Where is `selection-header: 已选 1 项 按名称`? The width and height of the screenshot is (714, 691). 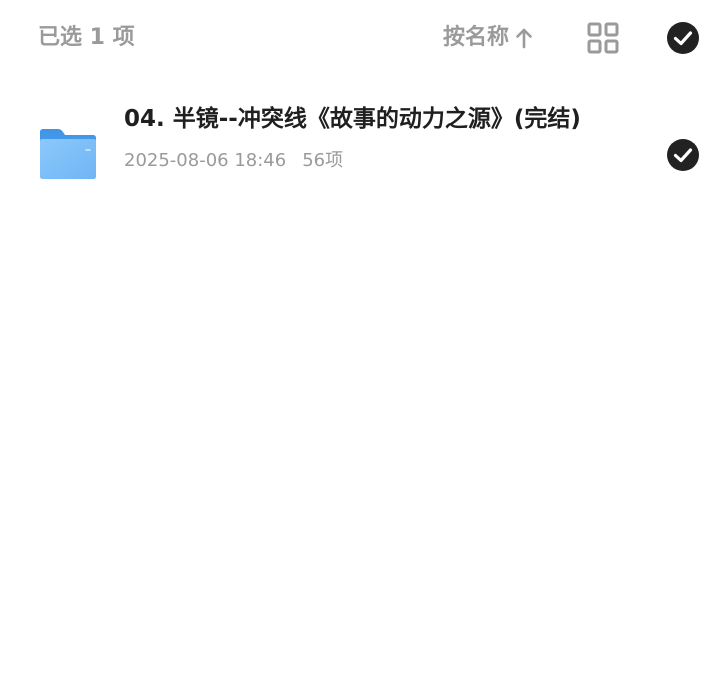
selection-header: 已选 1 项 按名称 is located at coordinates (357, 39).